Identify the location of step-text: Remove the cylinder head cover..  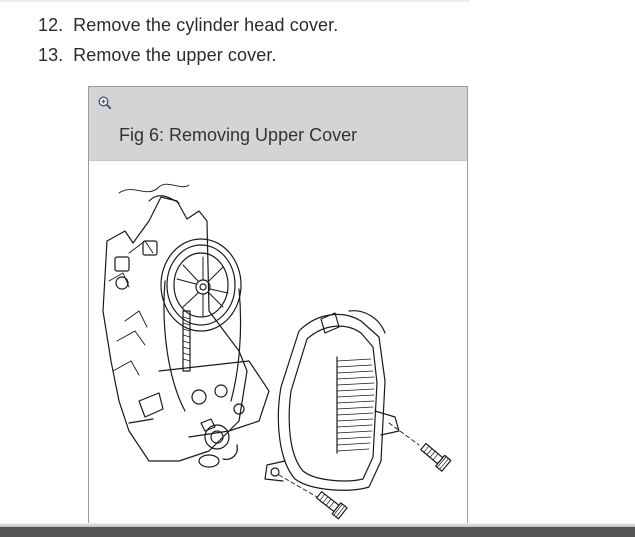
(206, 25).